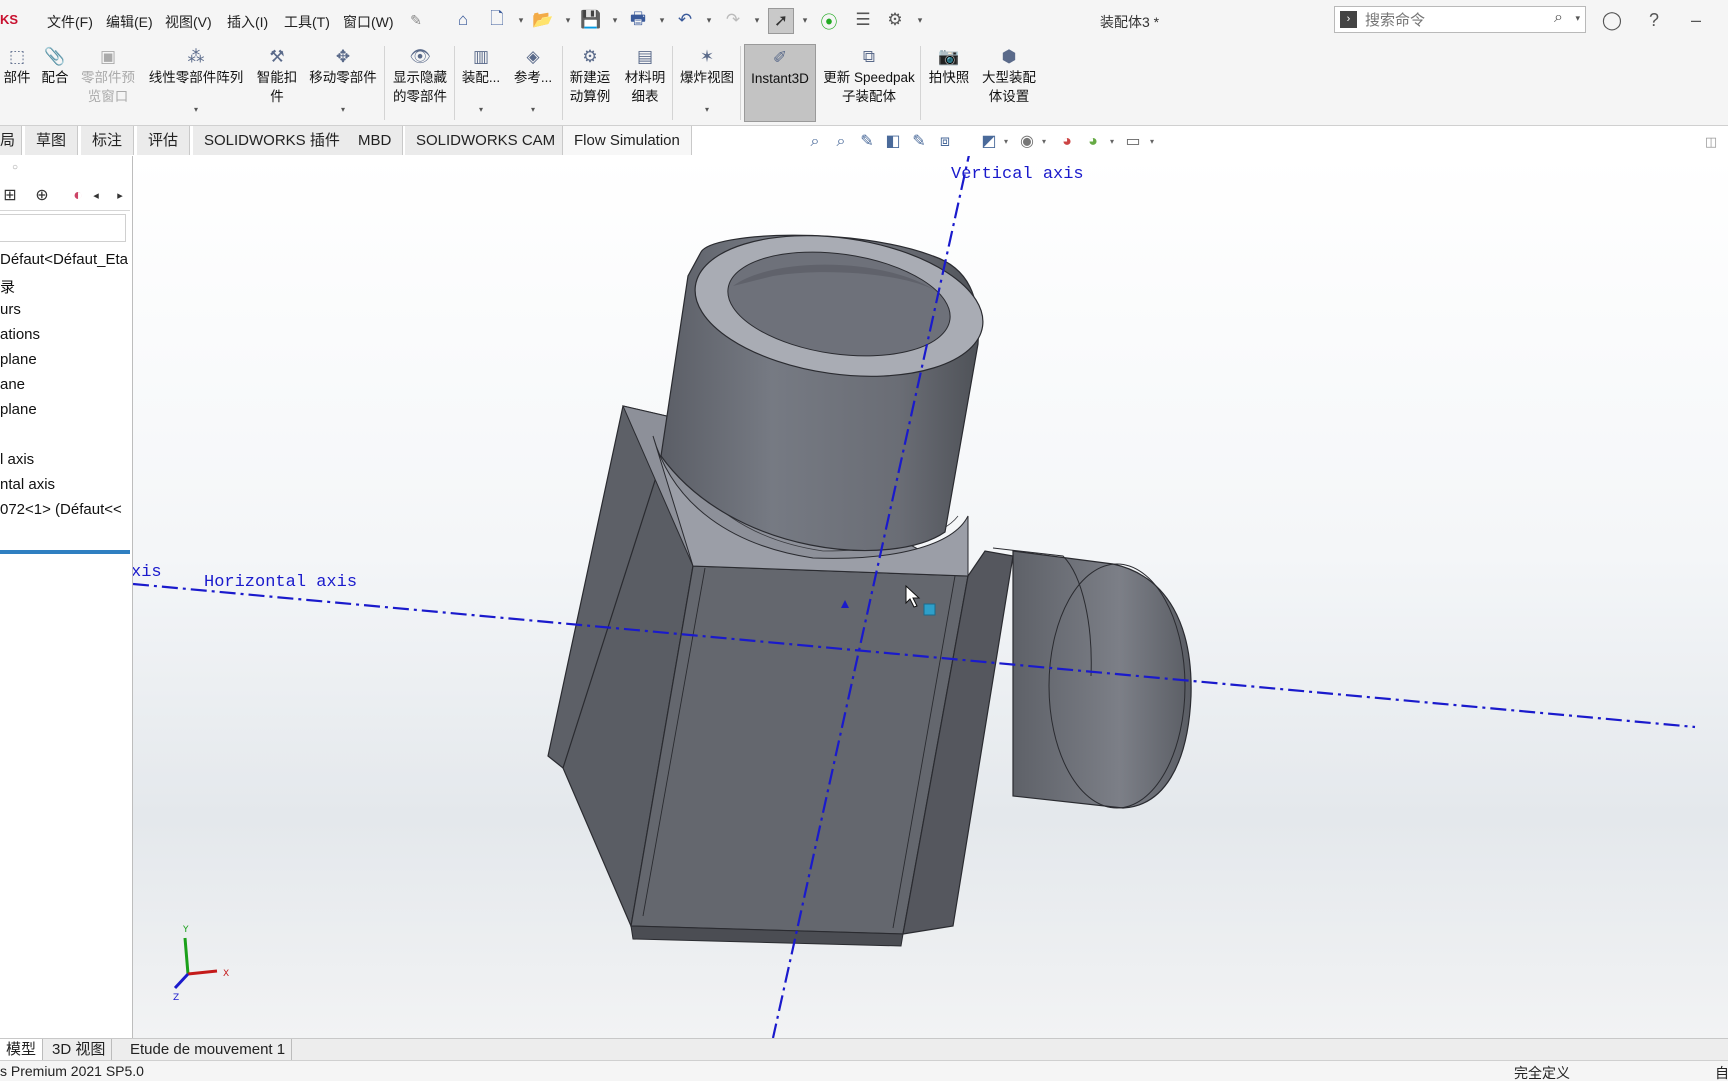  Describe the element at coordinates (247, 22) in the screenshot. I see `menu-insert: 插入(I)` at that location.